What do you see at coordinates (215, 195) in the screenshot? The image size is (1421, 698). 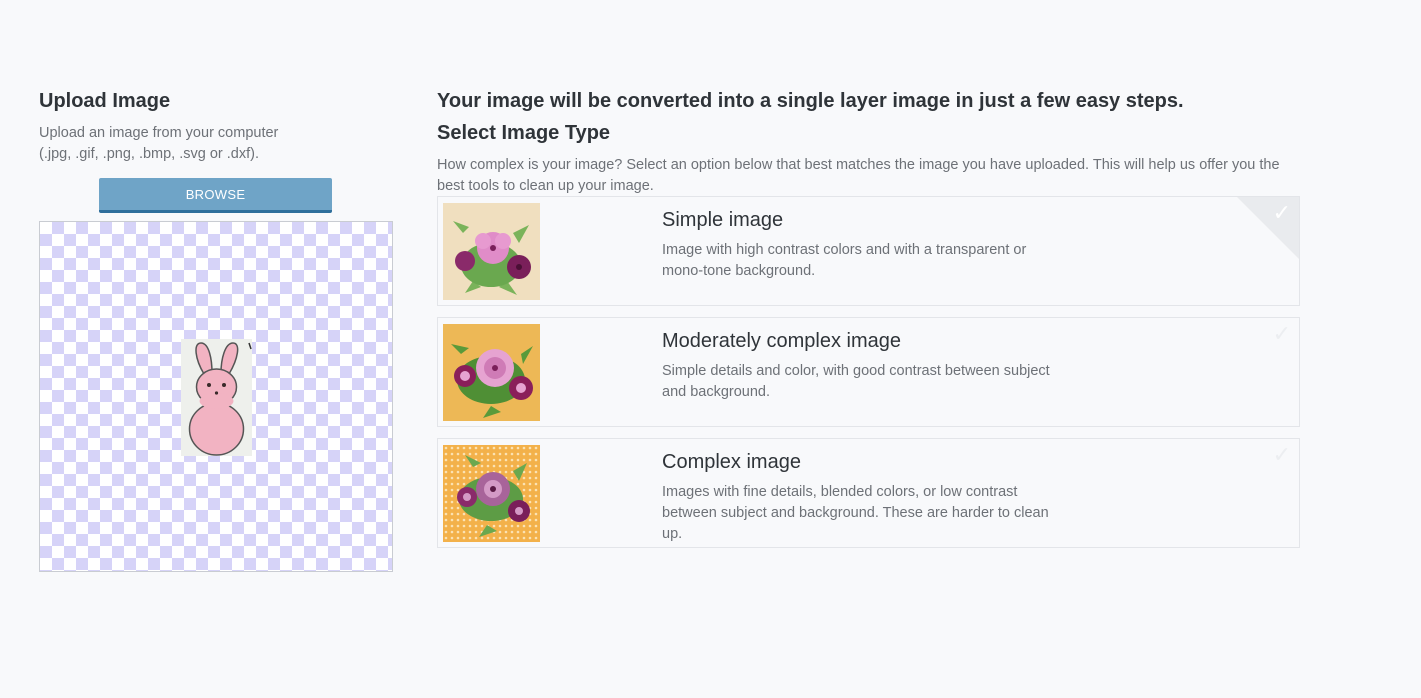 I see `browse-button: BROWSE` at bounding box center [215, 195].